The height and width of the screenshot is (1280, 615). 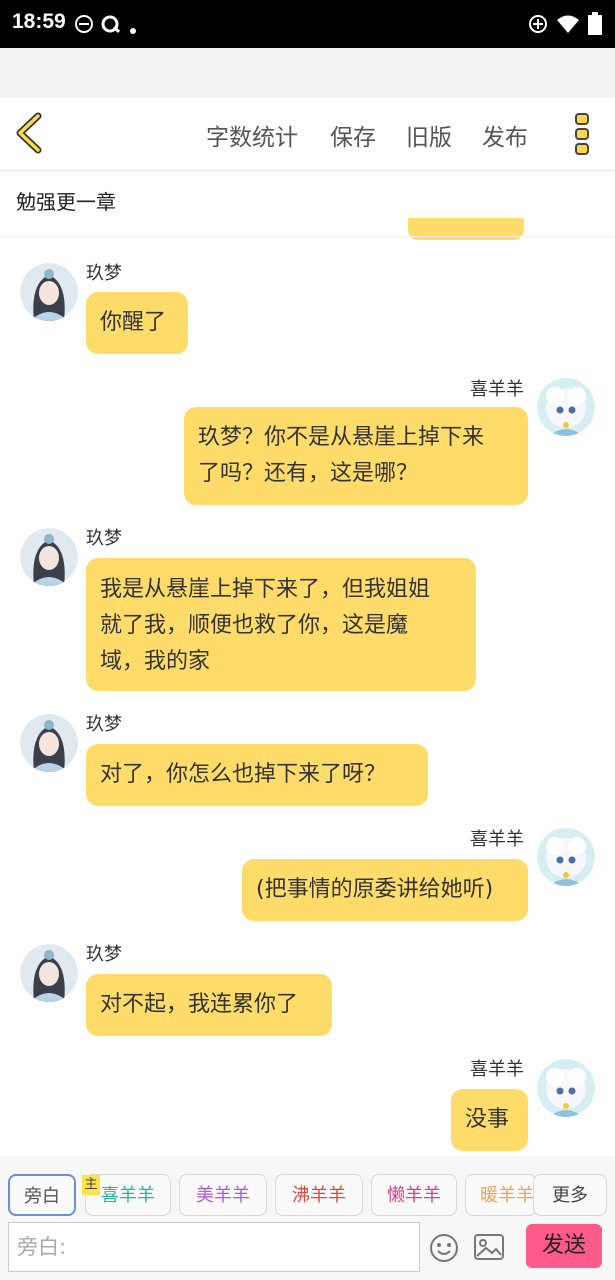 I want to click on more-roles-button: 更多, so click(x=570, y=1195).